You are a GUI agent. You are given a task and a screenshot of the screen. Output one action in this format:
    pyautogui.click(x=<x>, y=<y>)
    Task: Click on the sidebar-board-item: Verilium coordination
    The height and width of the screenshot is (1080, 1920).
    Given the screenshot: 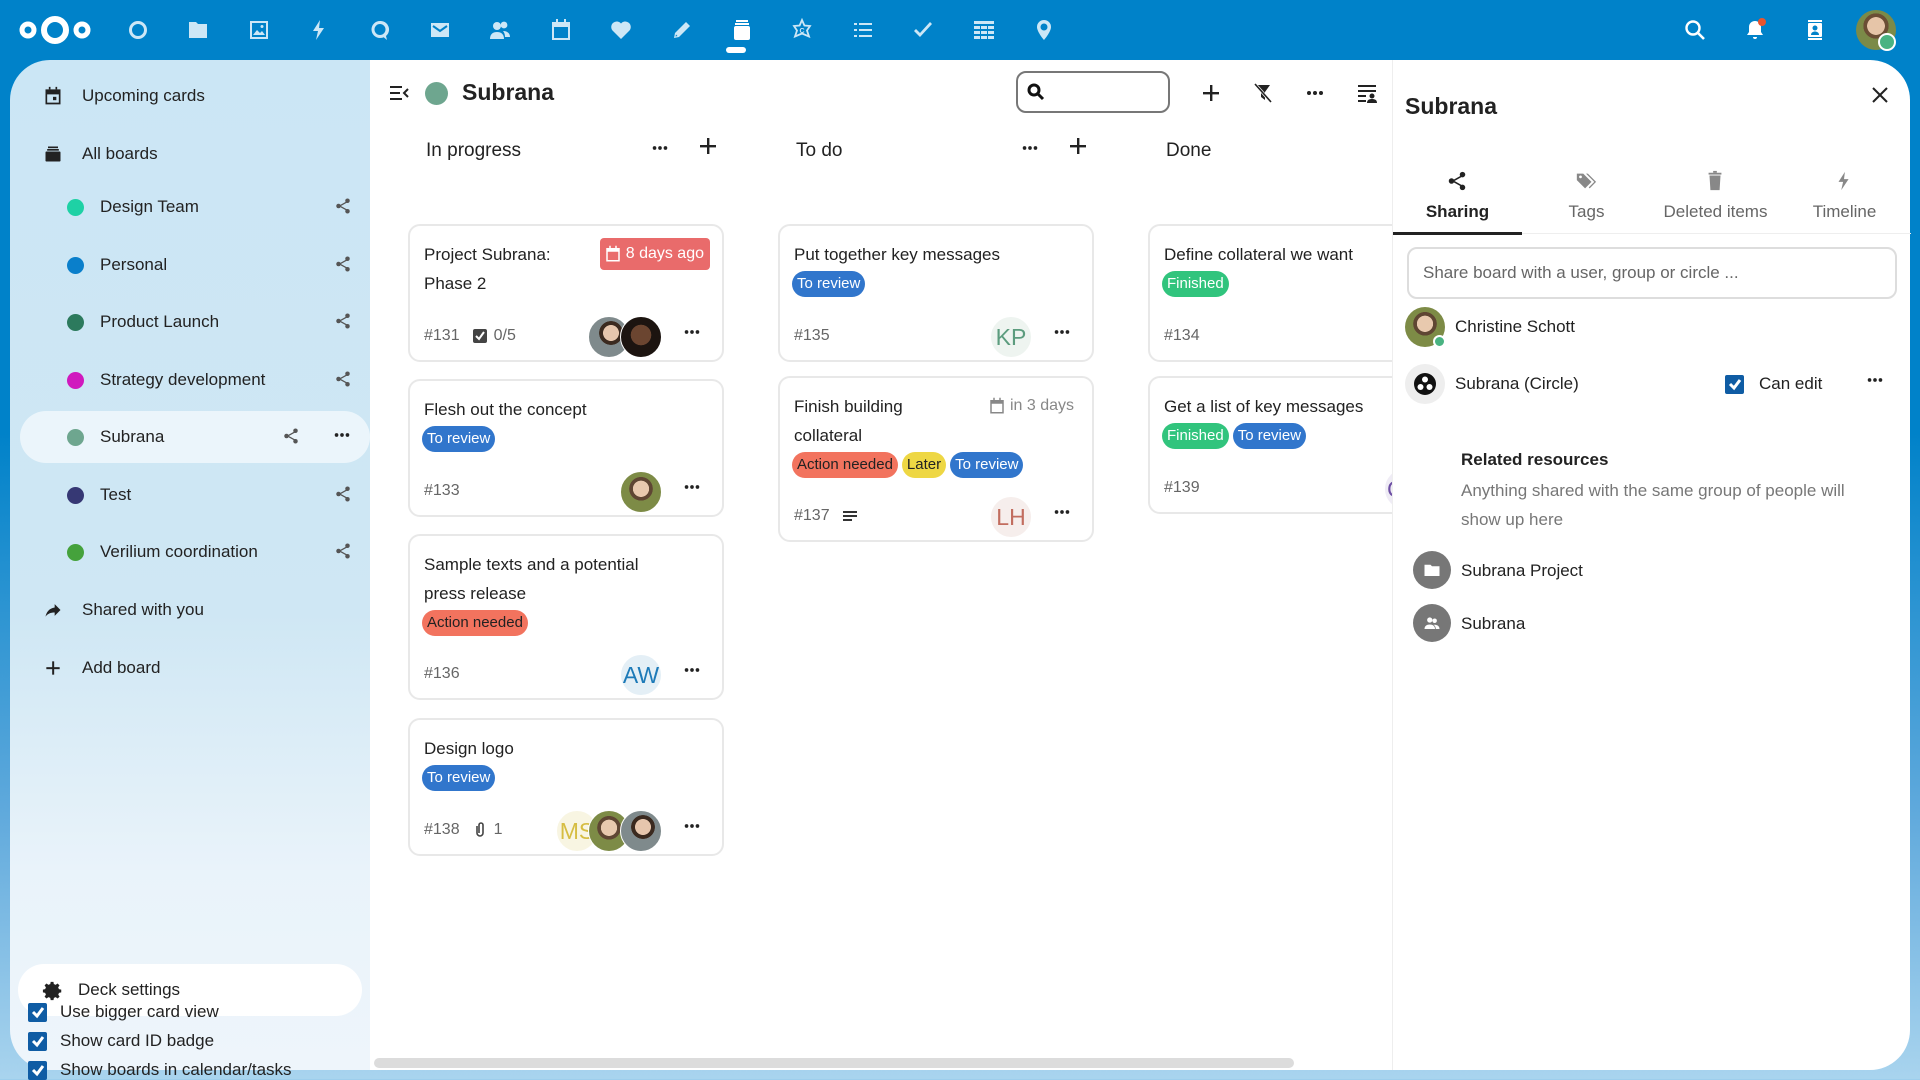 What is the action you would take?
    pyautogui.click(x=195, y=552)
    